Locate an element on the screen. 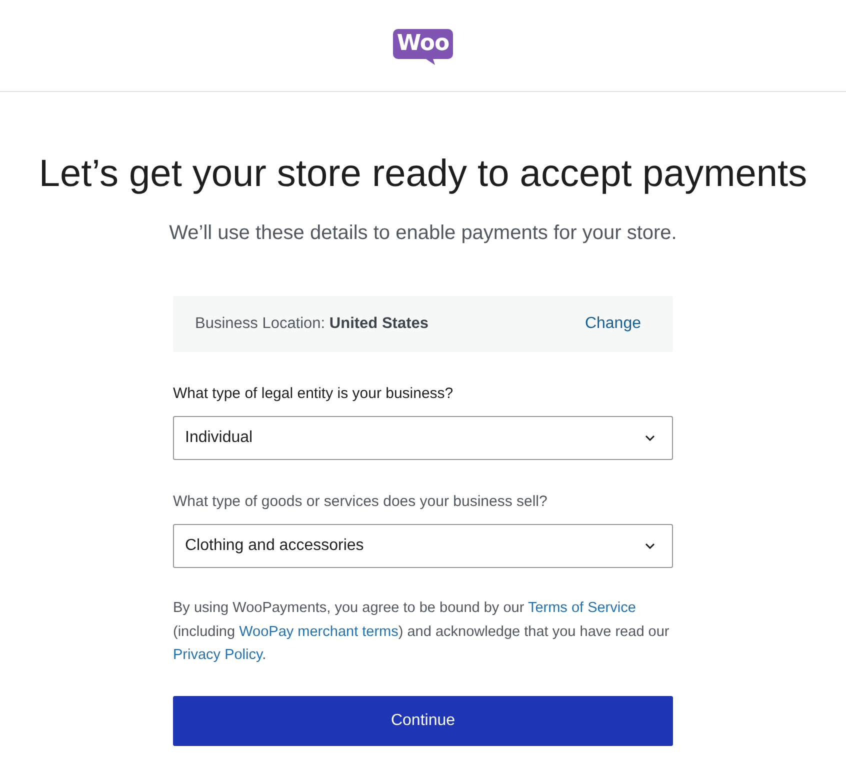 Image resolution: width=846 pixels, height=782 pixels. page-subtitle: We’ll use these details to enable payments for your store. is located at coordinates (423, 233).